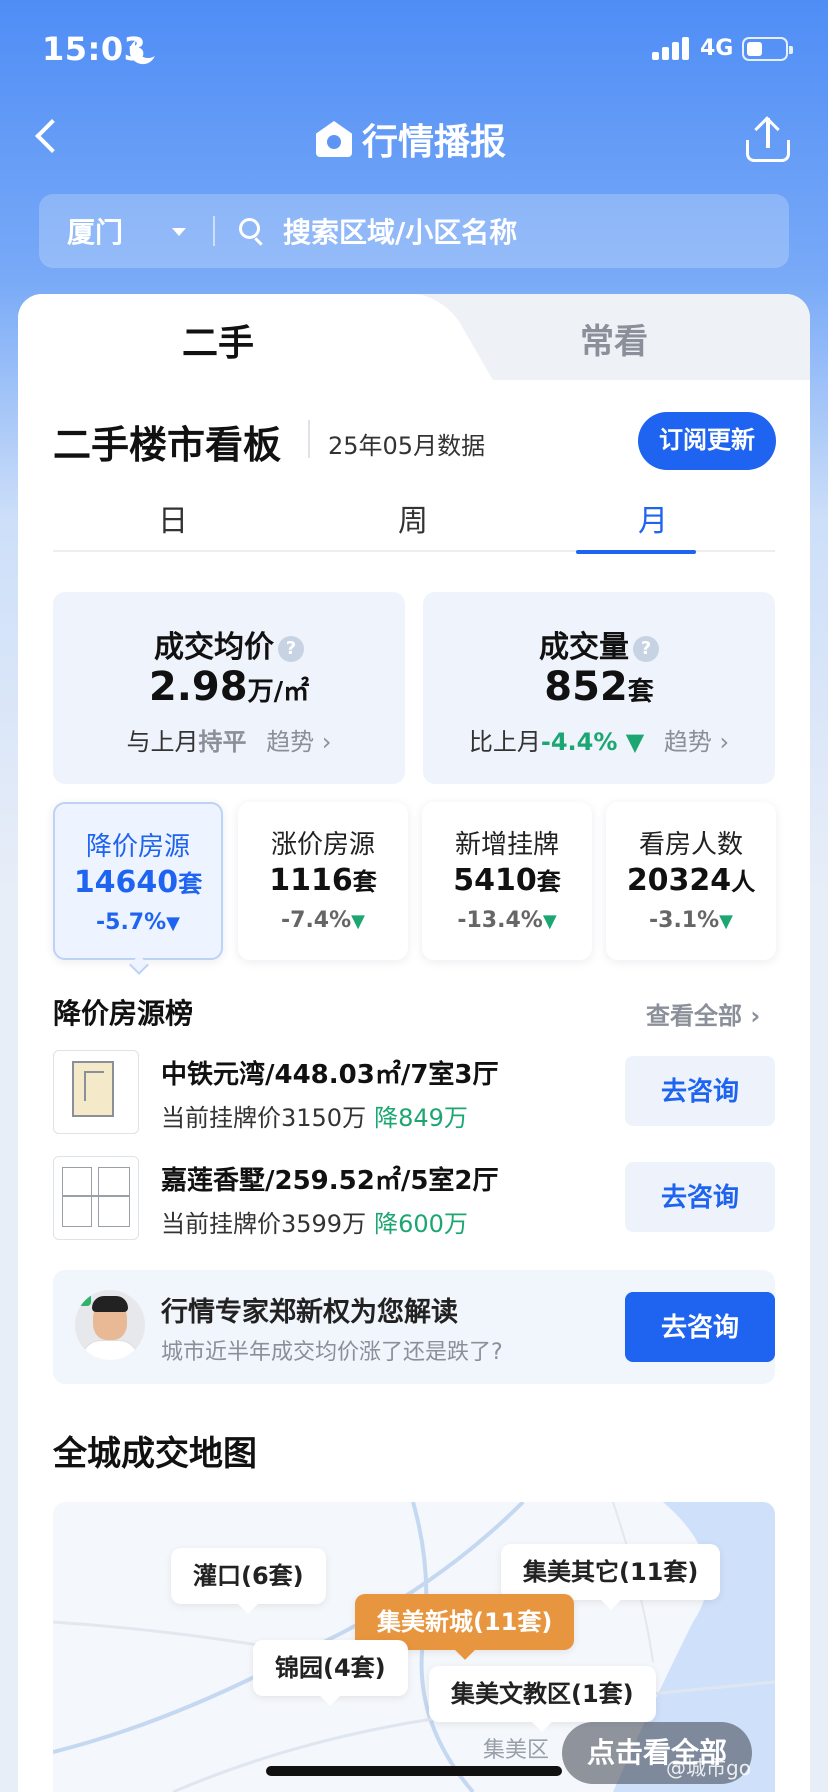  Describe the element at coordinates (252, 232) in the screenshot. I see `search-icon` at that location.